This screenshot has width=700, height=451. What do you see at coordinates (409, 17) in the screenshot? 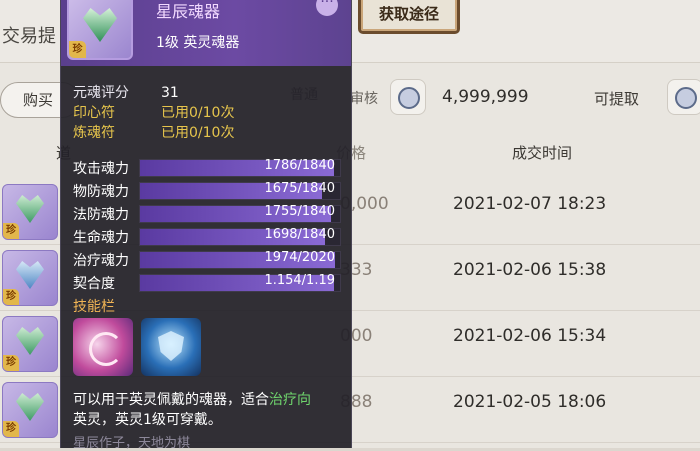
I see `obtain-source-button: 获取途径` at bounding box center [409, 17].